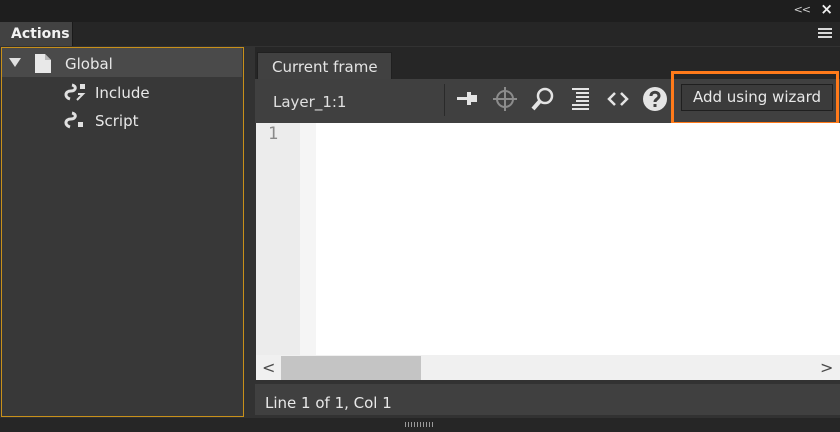  Describe the element at coordinates (618, 99) in the screenshot. I see `code-hint-icon` at that location.